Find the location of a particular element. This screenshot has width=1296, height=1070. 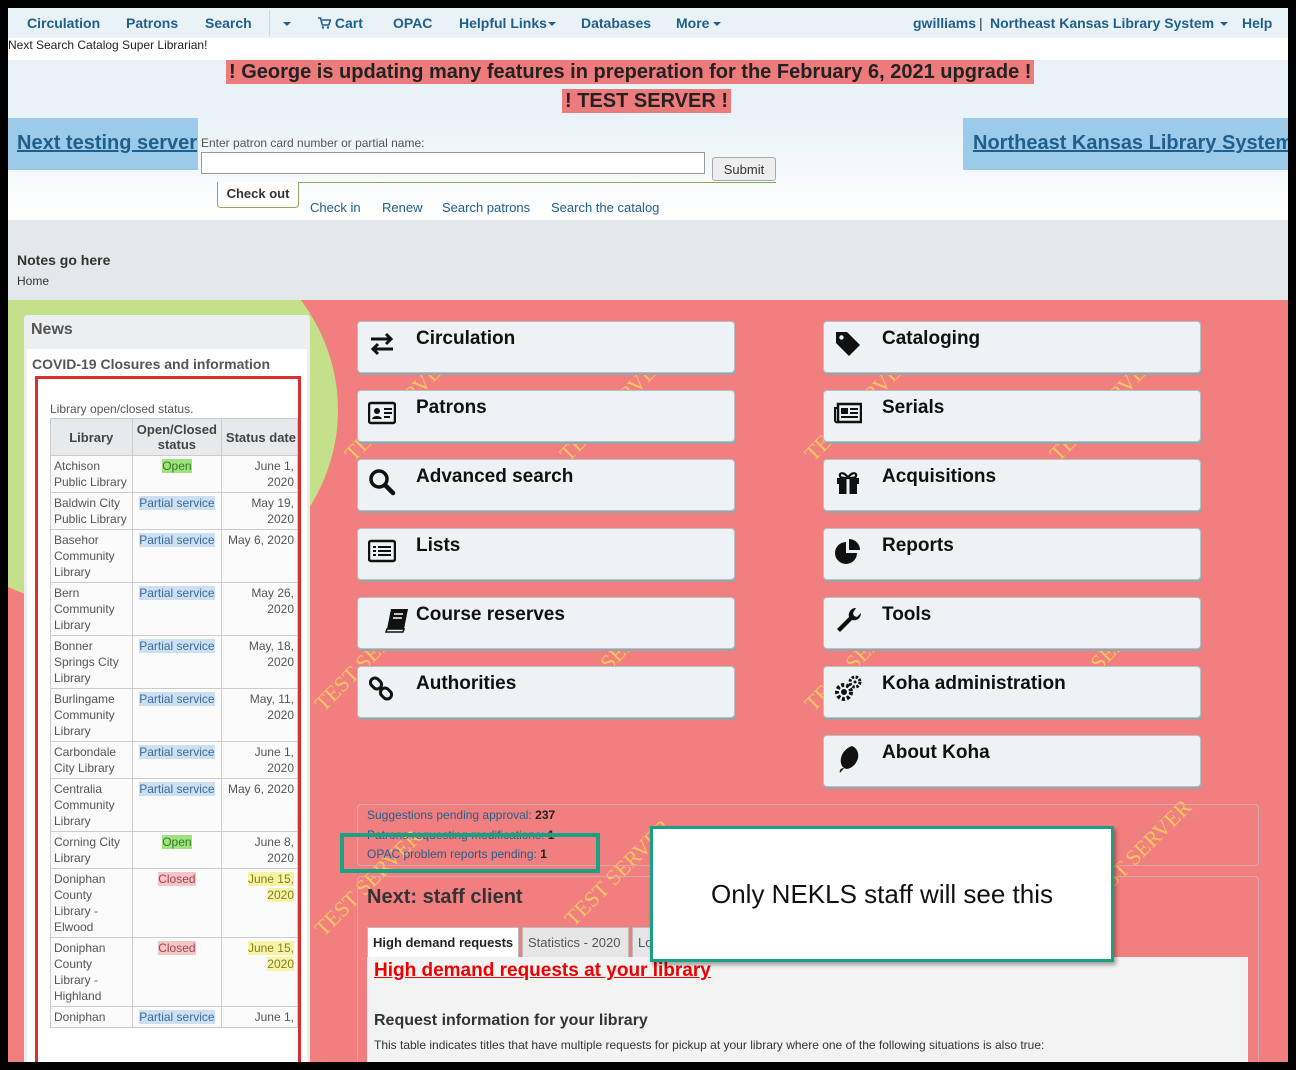

nav-circulation: Circulation is located at coordinates (63, 23).